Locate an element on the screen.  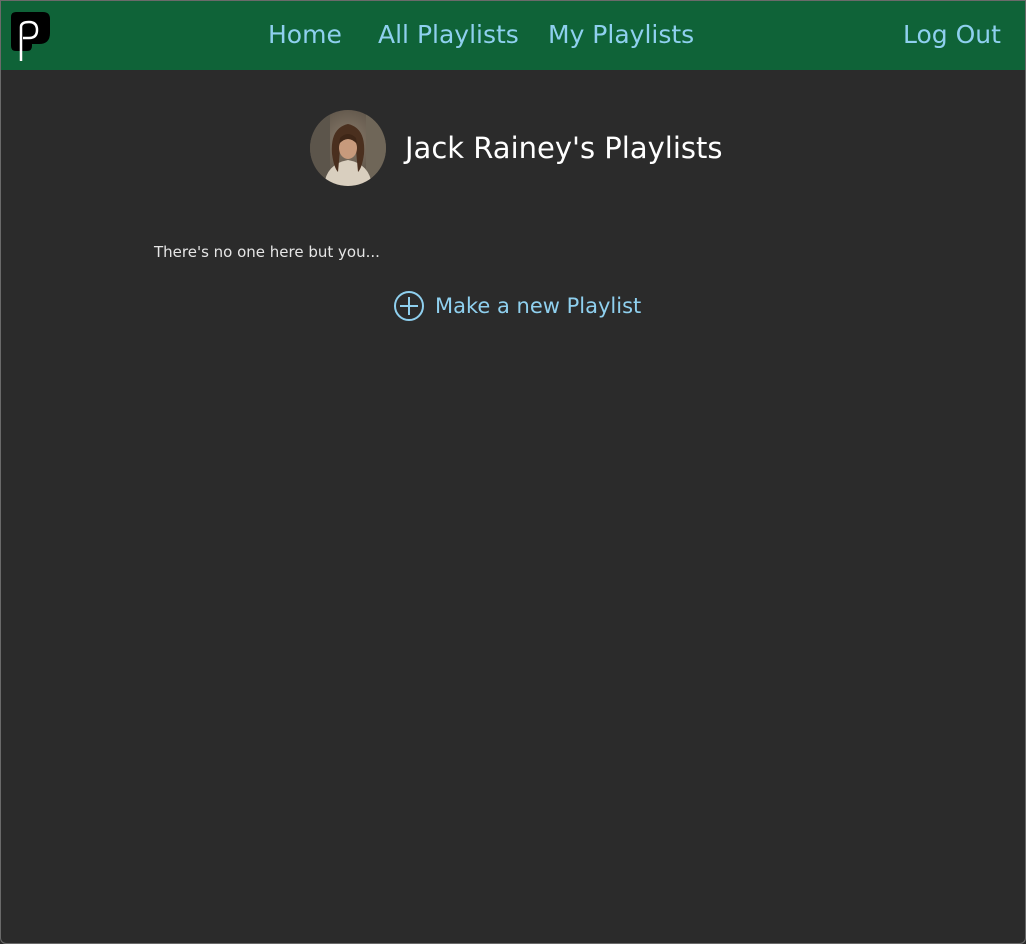
app-logo-icon is located at coordinates (30, 36).